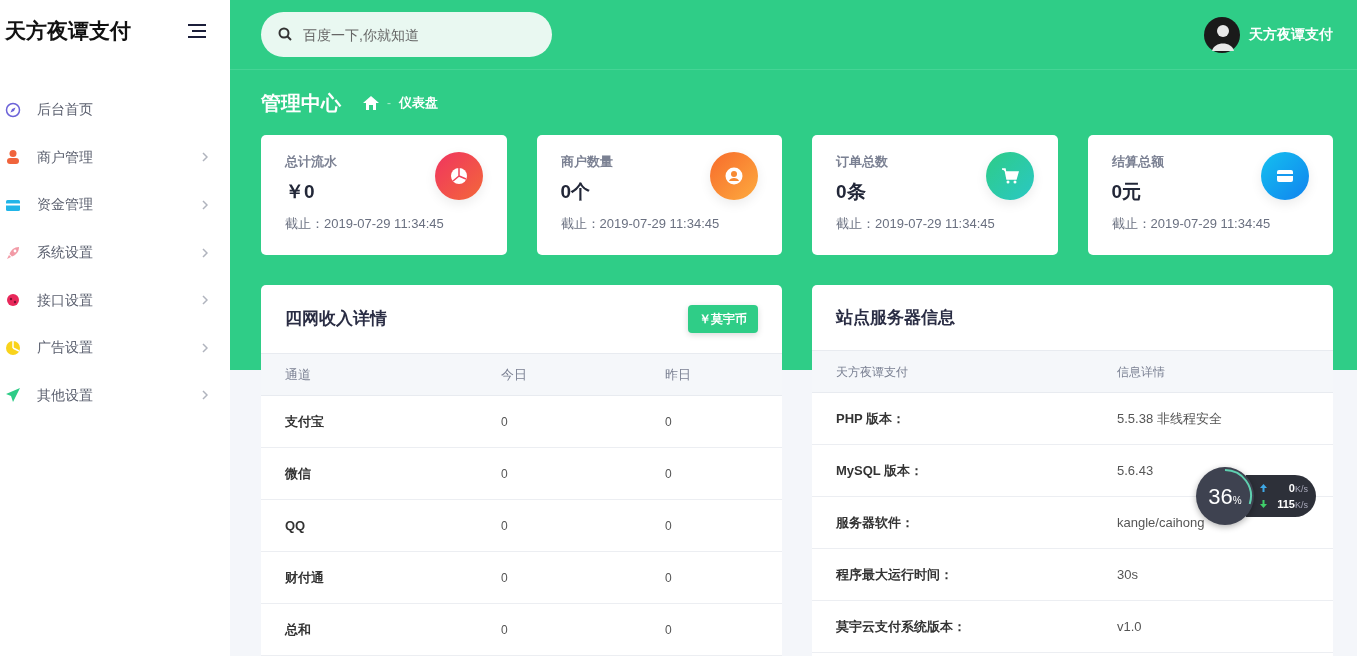  What do you see at coordinates (13, 395) in the screenshot?
I see `paper-plane-icon` at bounding box center [13, 395].